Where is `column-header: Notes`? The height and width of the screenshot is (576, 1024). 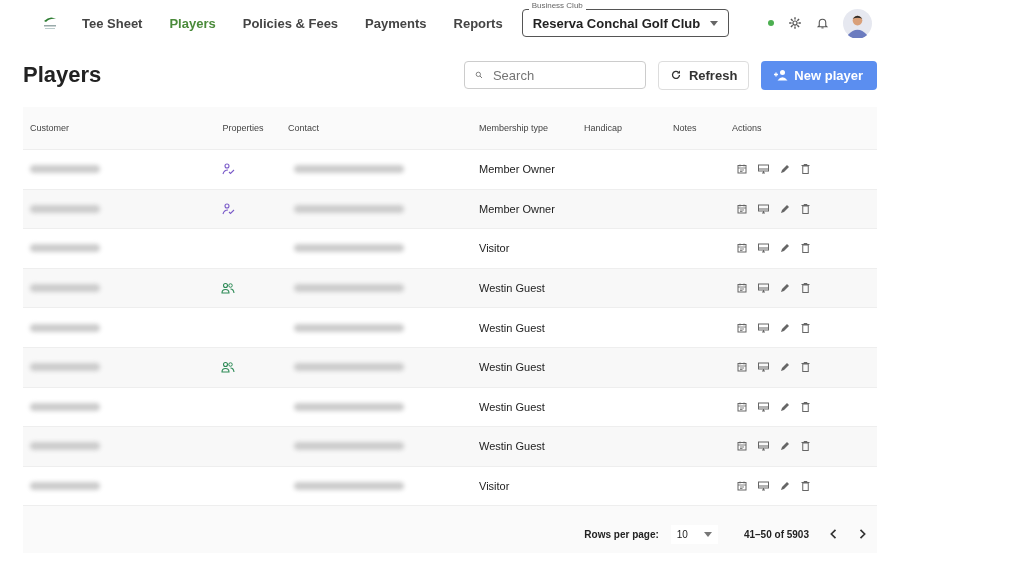 column-header: Notes is located at coordinates (685, 128).